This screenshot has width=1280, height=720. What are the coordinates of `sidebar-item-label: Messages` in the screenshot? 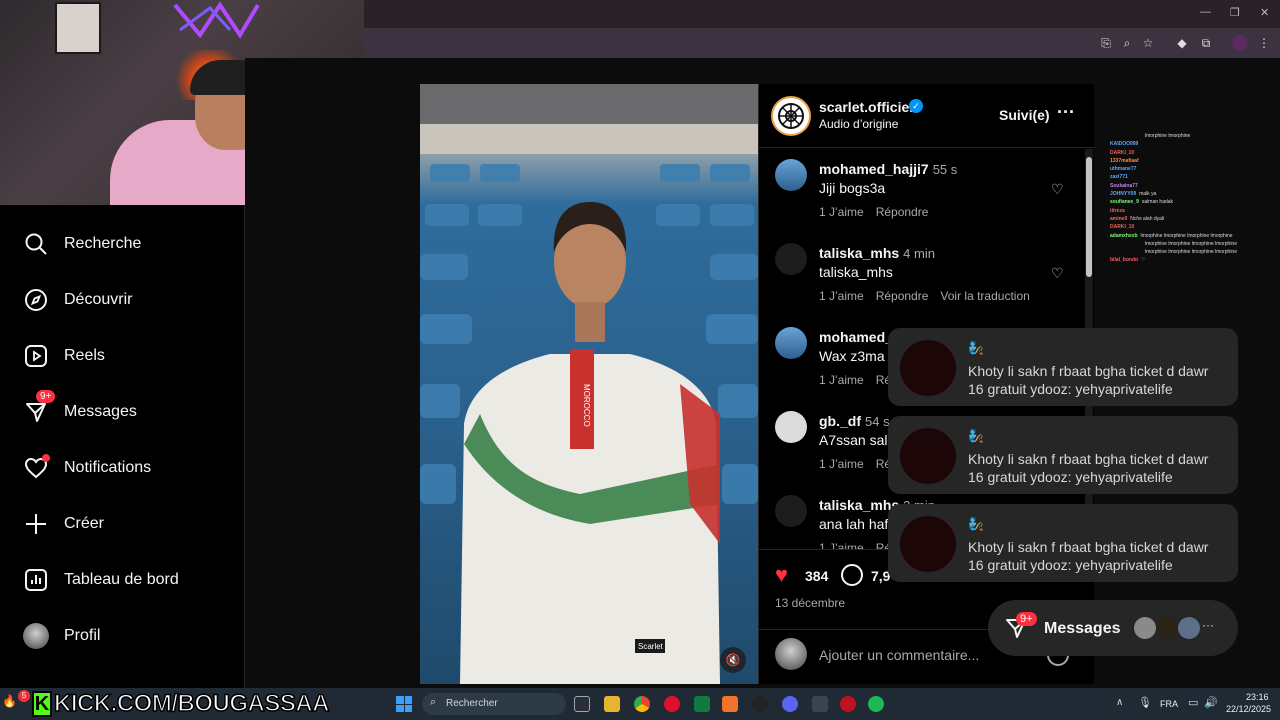 It's located at (100, 411).